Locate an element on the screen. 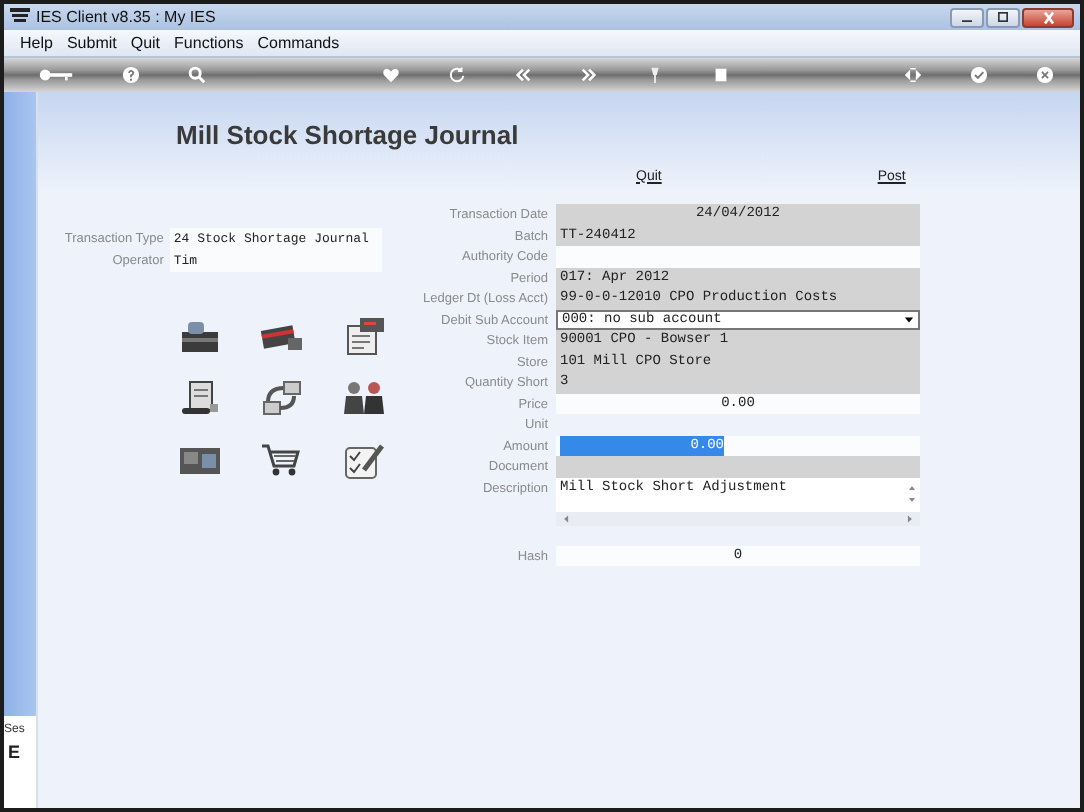  maximize-icon is located at coordinates (1003, 17).